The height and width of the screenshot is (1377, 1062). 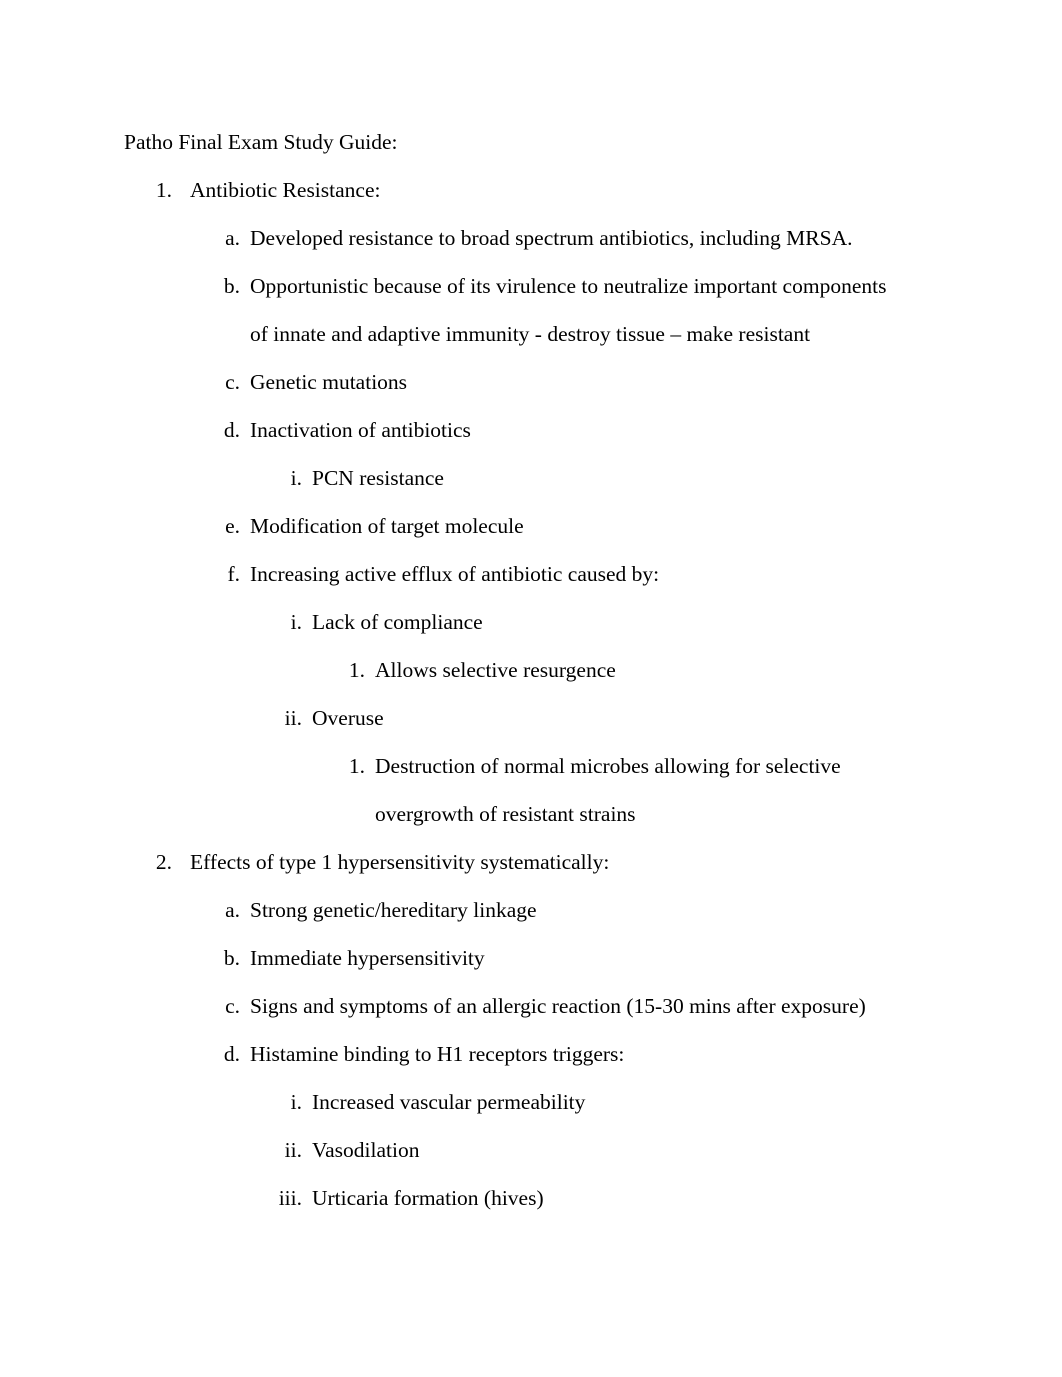 I want to click on list-item: e. Modification of target molecule, so click(x=561, y=526).